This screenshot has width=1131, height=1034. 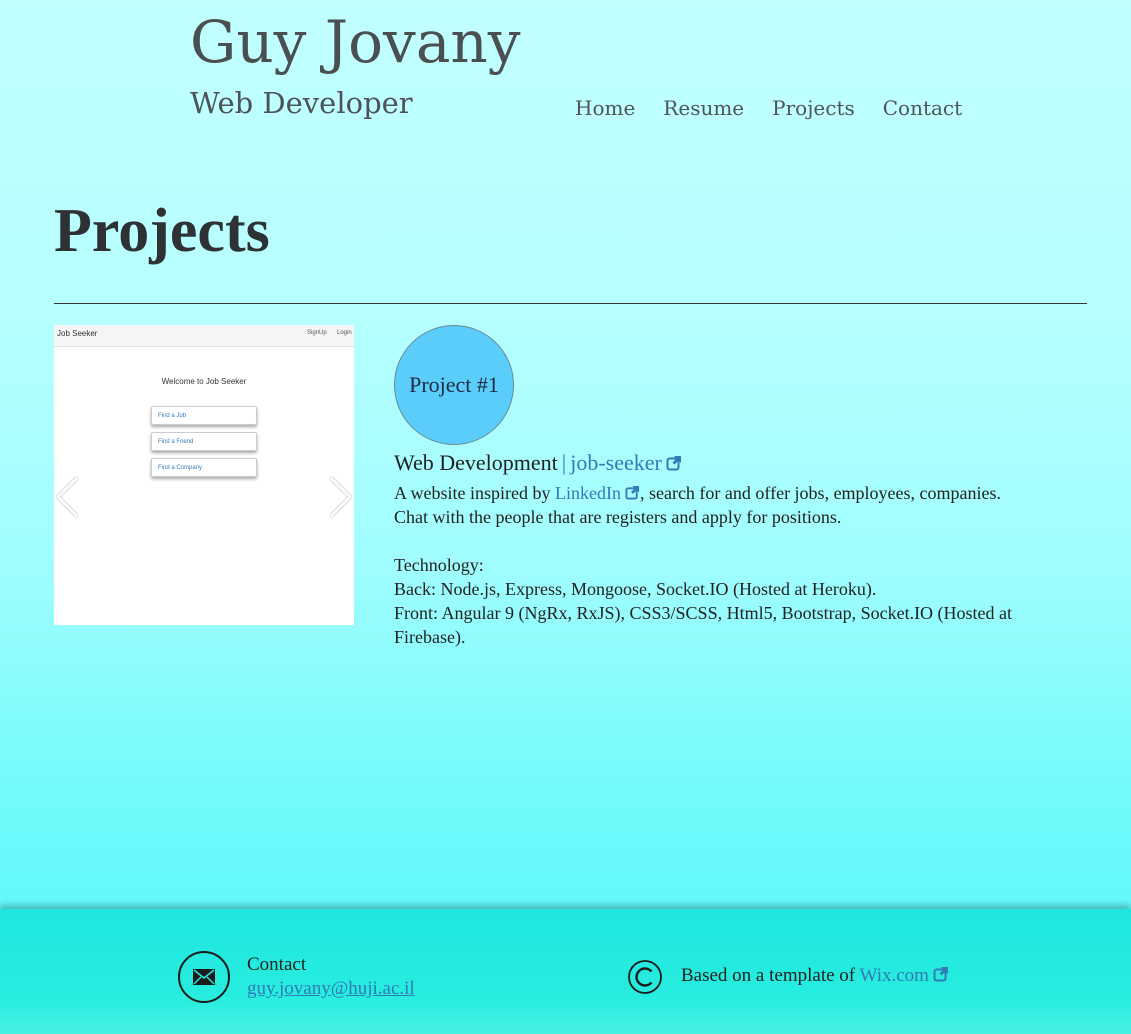 I want to click on screenshot-find-friend-button: Find a Friend, so click(x=204, y=441).